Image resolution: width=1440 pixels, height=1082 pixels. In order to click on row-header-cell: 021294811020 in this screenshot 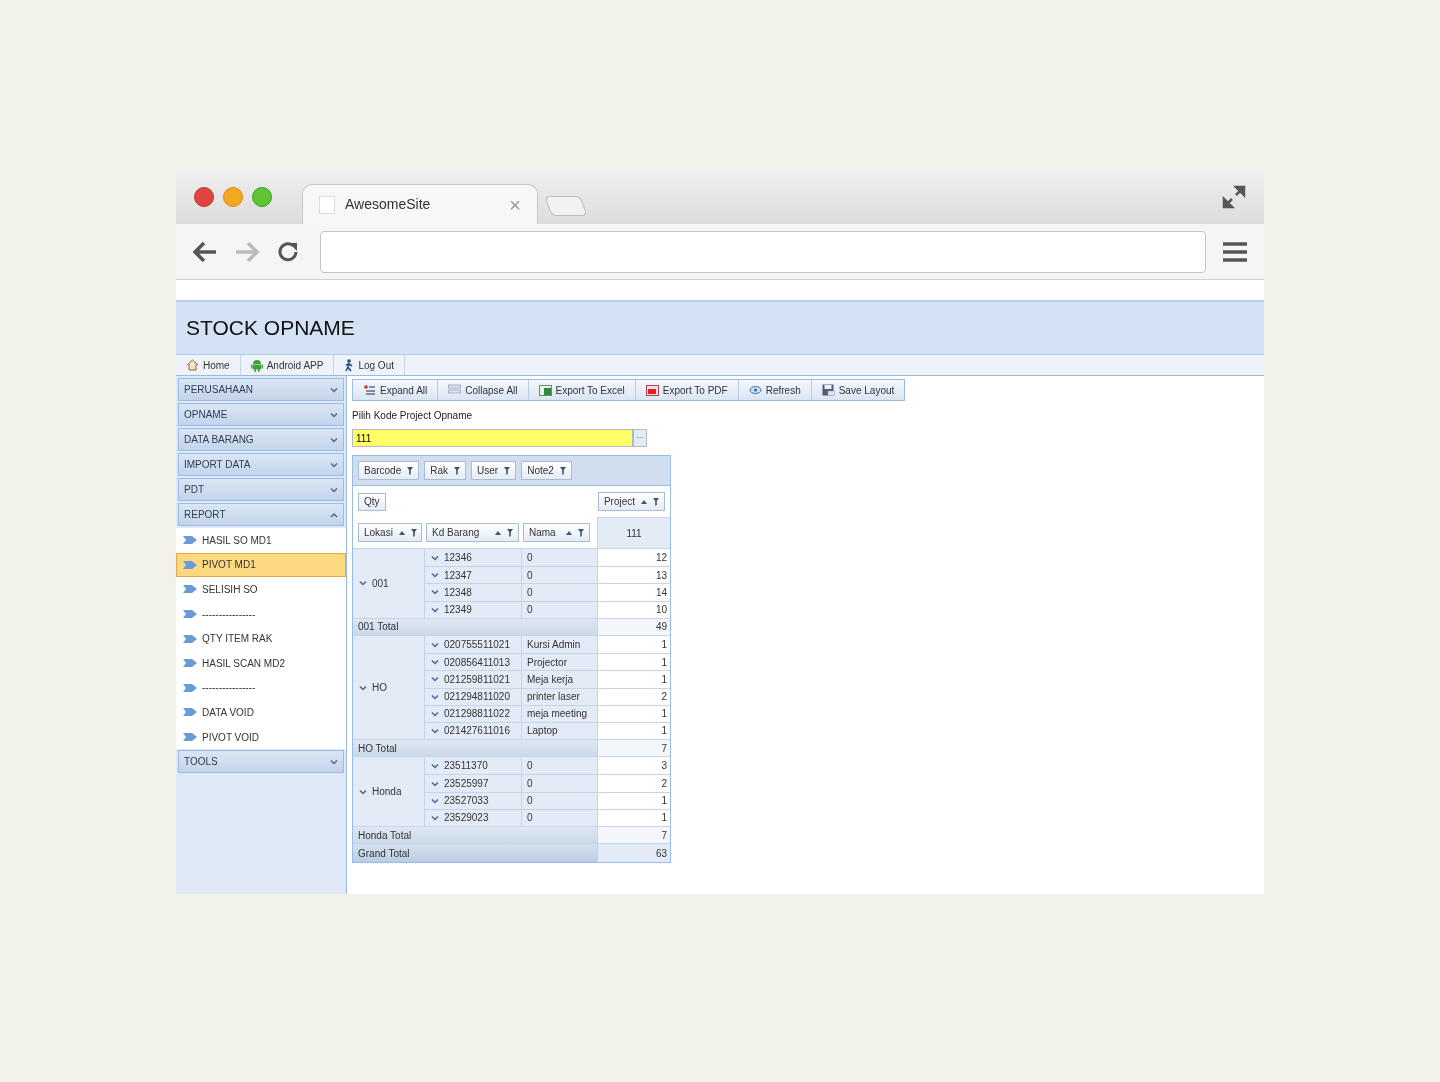, I will do `click(473, 696)`.